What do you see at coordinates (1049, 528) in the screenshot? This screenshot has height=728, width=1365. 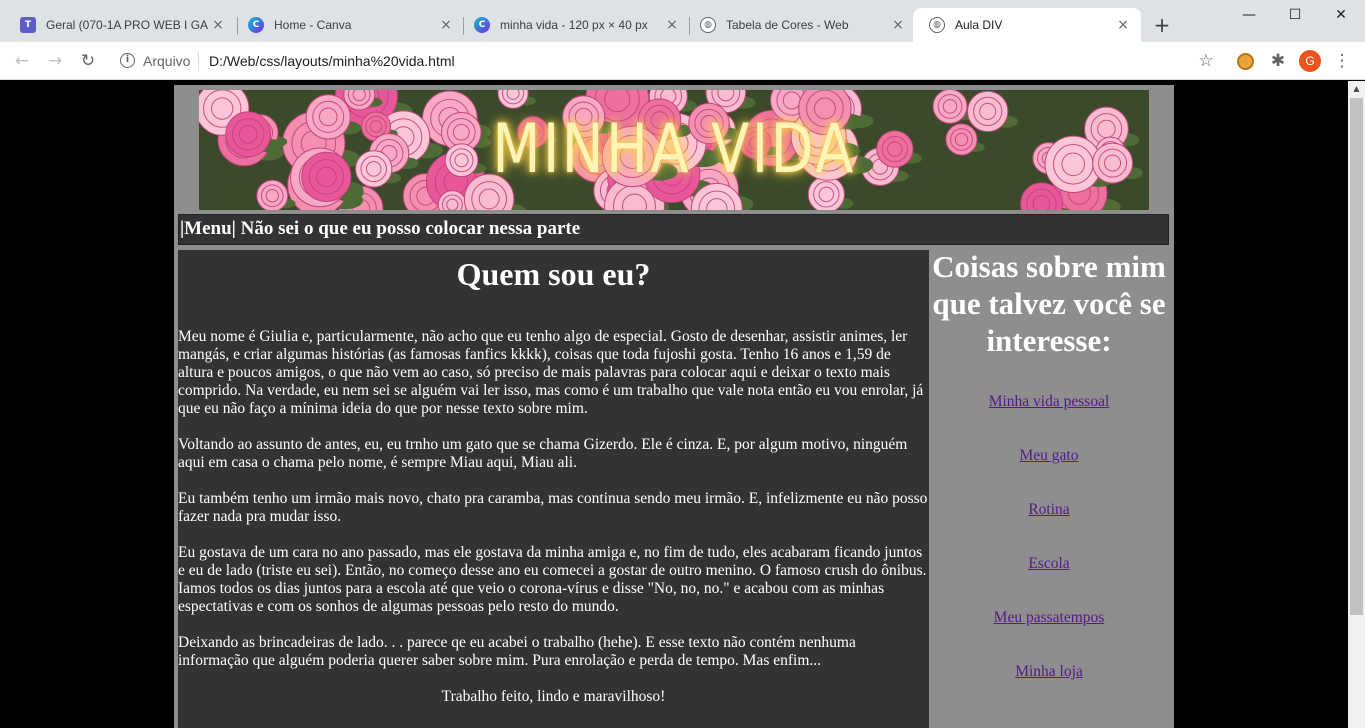 I see `list-item: Rotina` at bounding box center [1049, 528].